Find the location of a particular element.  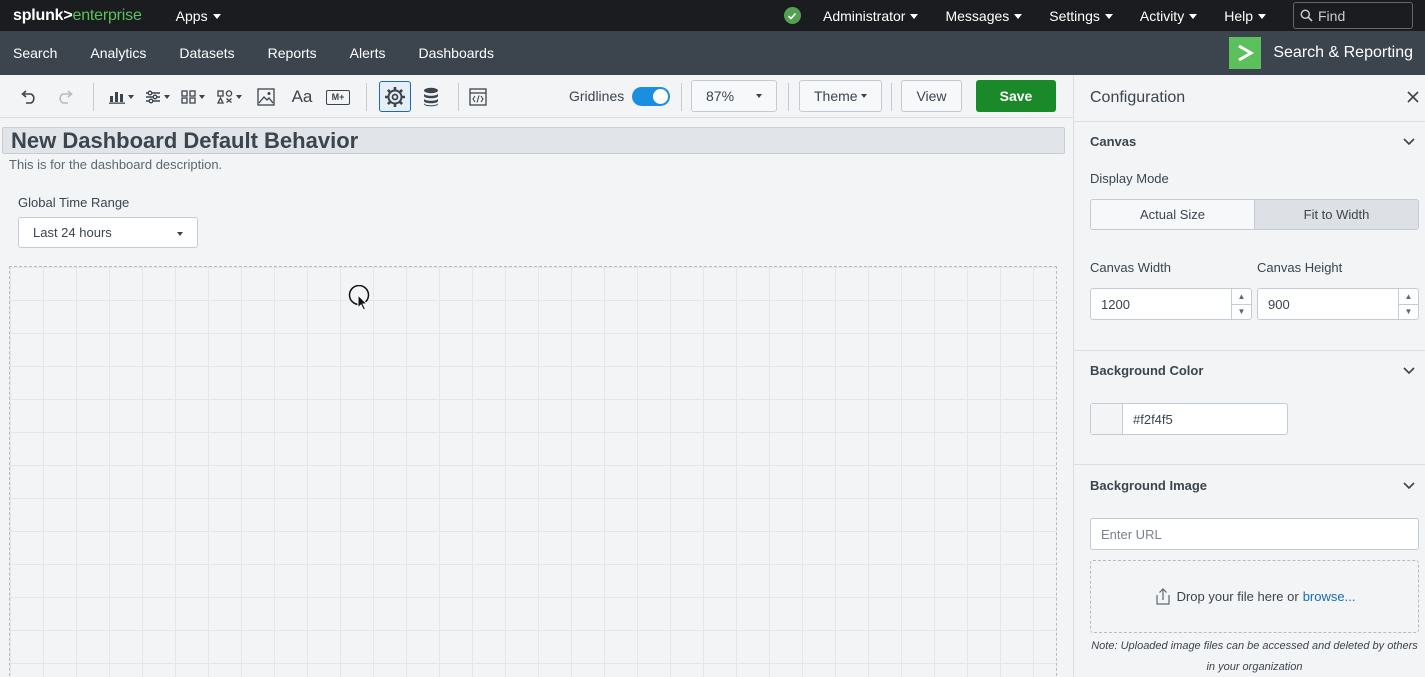

menu-settings: Settings is located at coordinates (1081, 16).